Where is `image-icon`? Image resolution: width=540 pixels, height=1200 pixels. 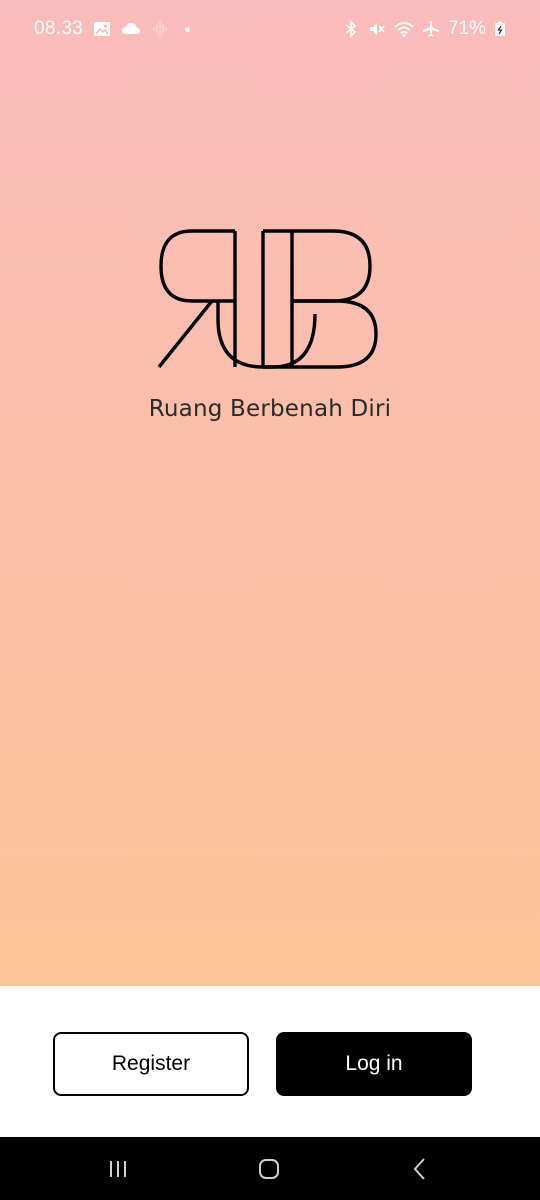
image-icon is located at coordinates (102, 29).